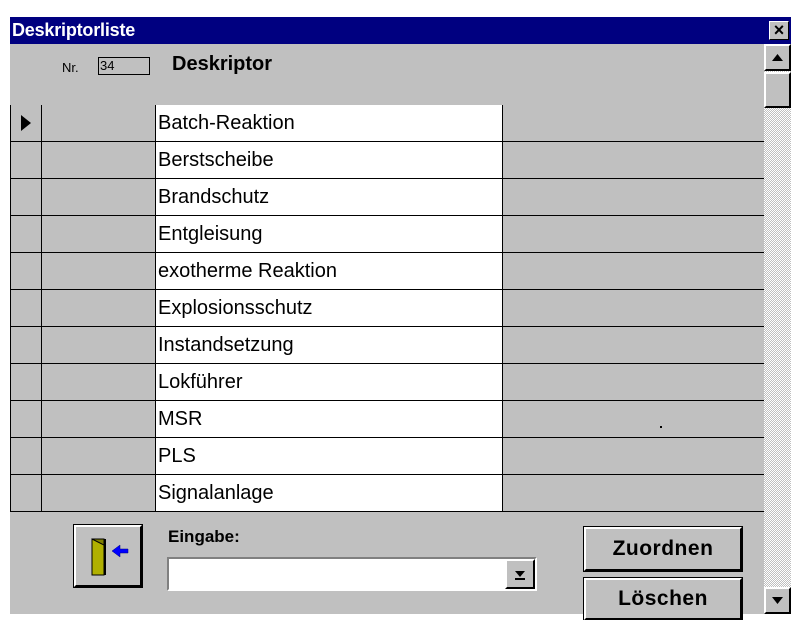 This screenshot has height=620, width=791. What do you see at coordinates (329, 493) in the screenshot?
I see `descriptor-cell: Signalanlage` at bounding box center [329, 493].